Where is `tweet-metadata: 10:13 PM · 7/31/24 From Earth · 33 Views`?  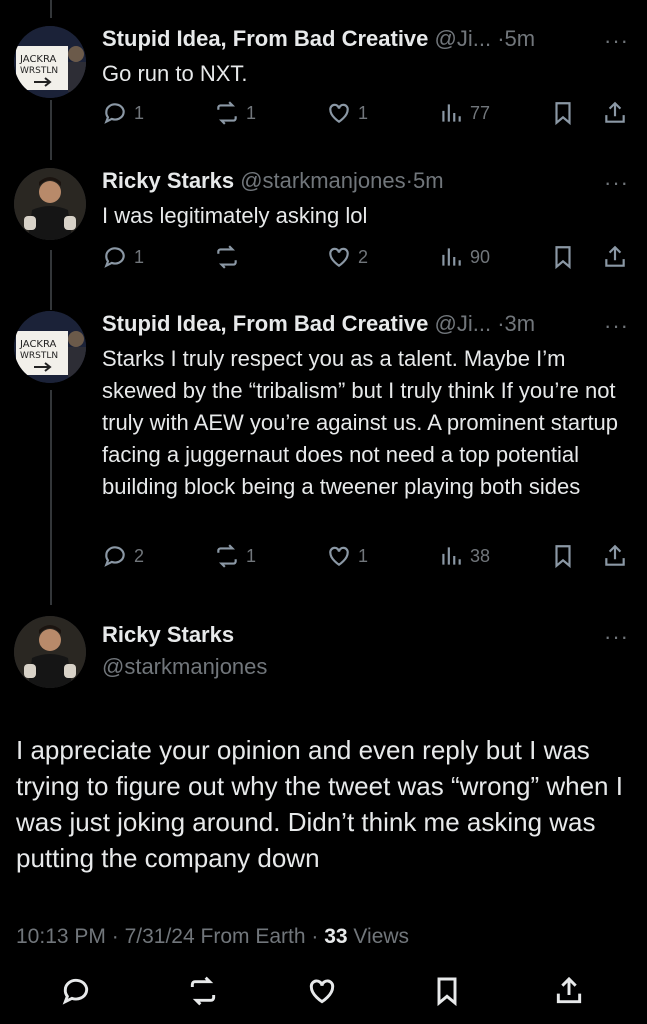 tweet-metadata: 10:13 PM · 7/31/24 From Earth · 33 Views is located at coordinates (212, 937).